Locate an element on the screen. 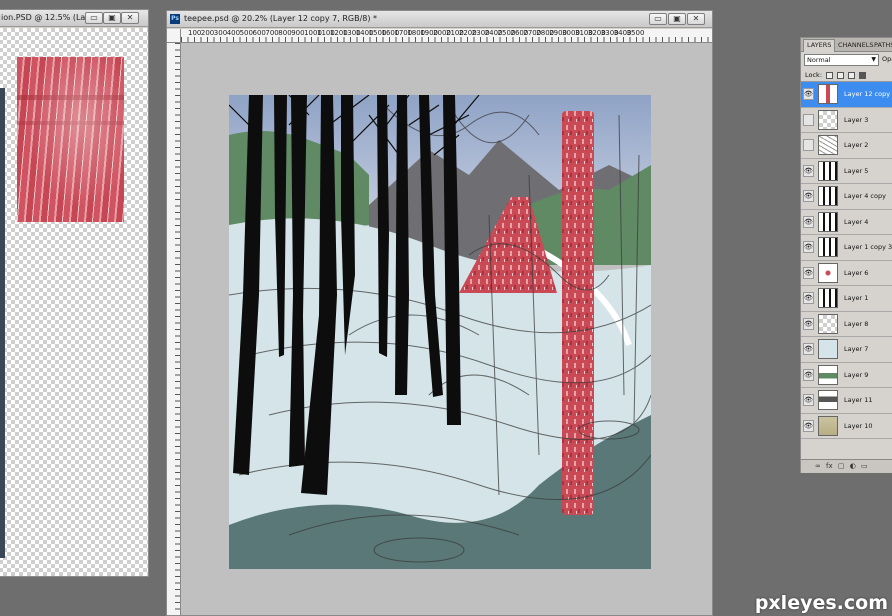  ruler-label: 800 is located at coordinates (285, 33).